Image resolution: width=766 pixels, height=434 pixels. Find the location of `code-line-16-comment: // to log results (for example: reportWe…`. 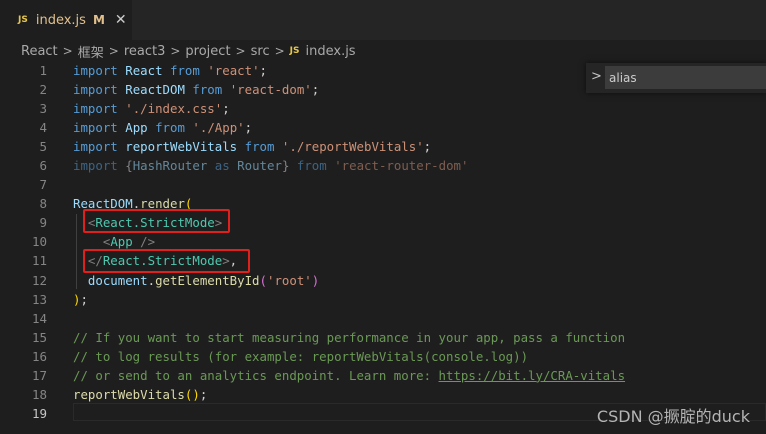

code-line-16-comment: // to log results (for example: reportWe… is located at coordinates (418, 356).